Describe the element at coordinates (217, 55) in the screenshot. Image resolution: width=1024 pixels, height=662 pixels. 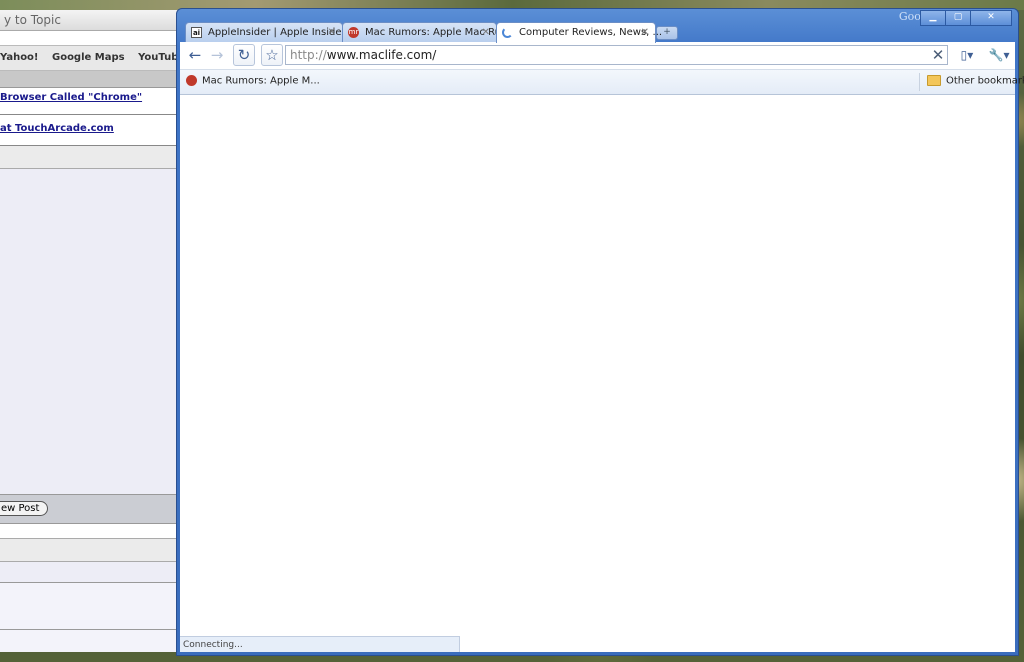
I see `forward-button: →` at that location.